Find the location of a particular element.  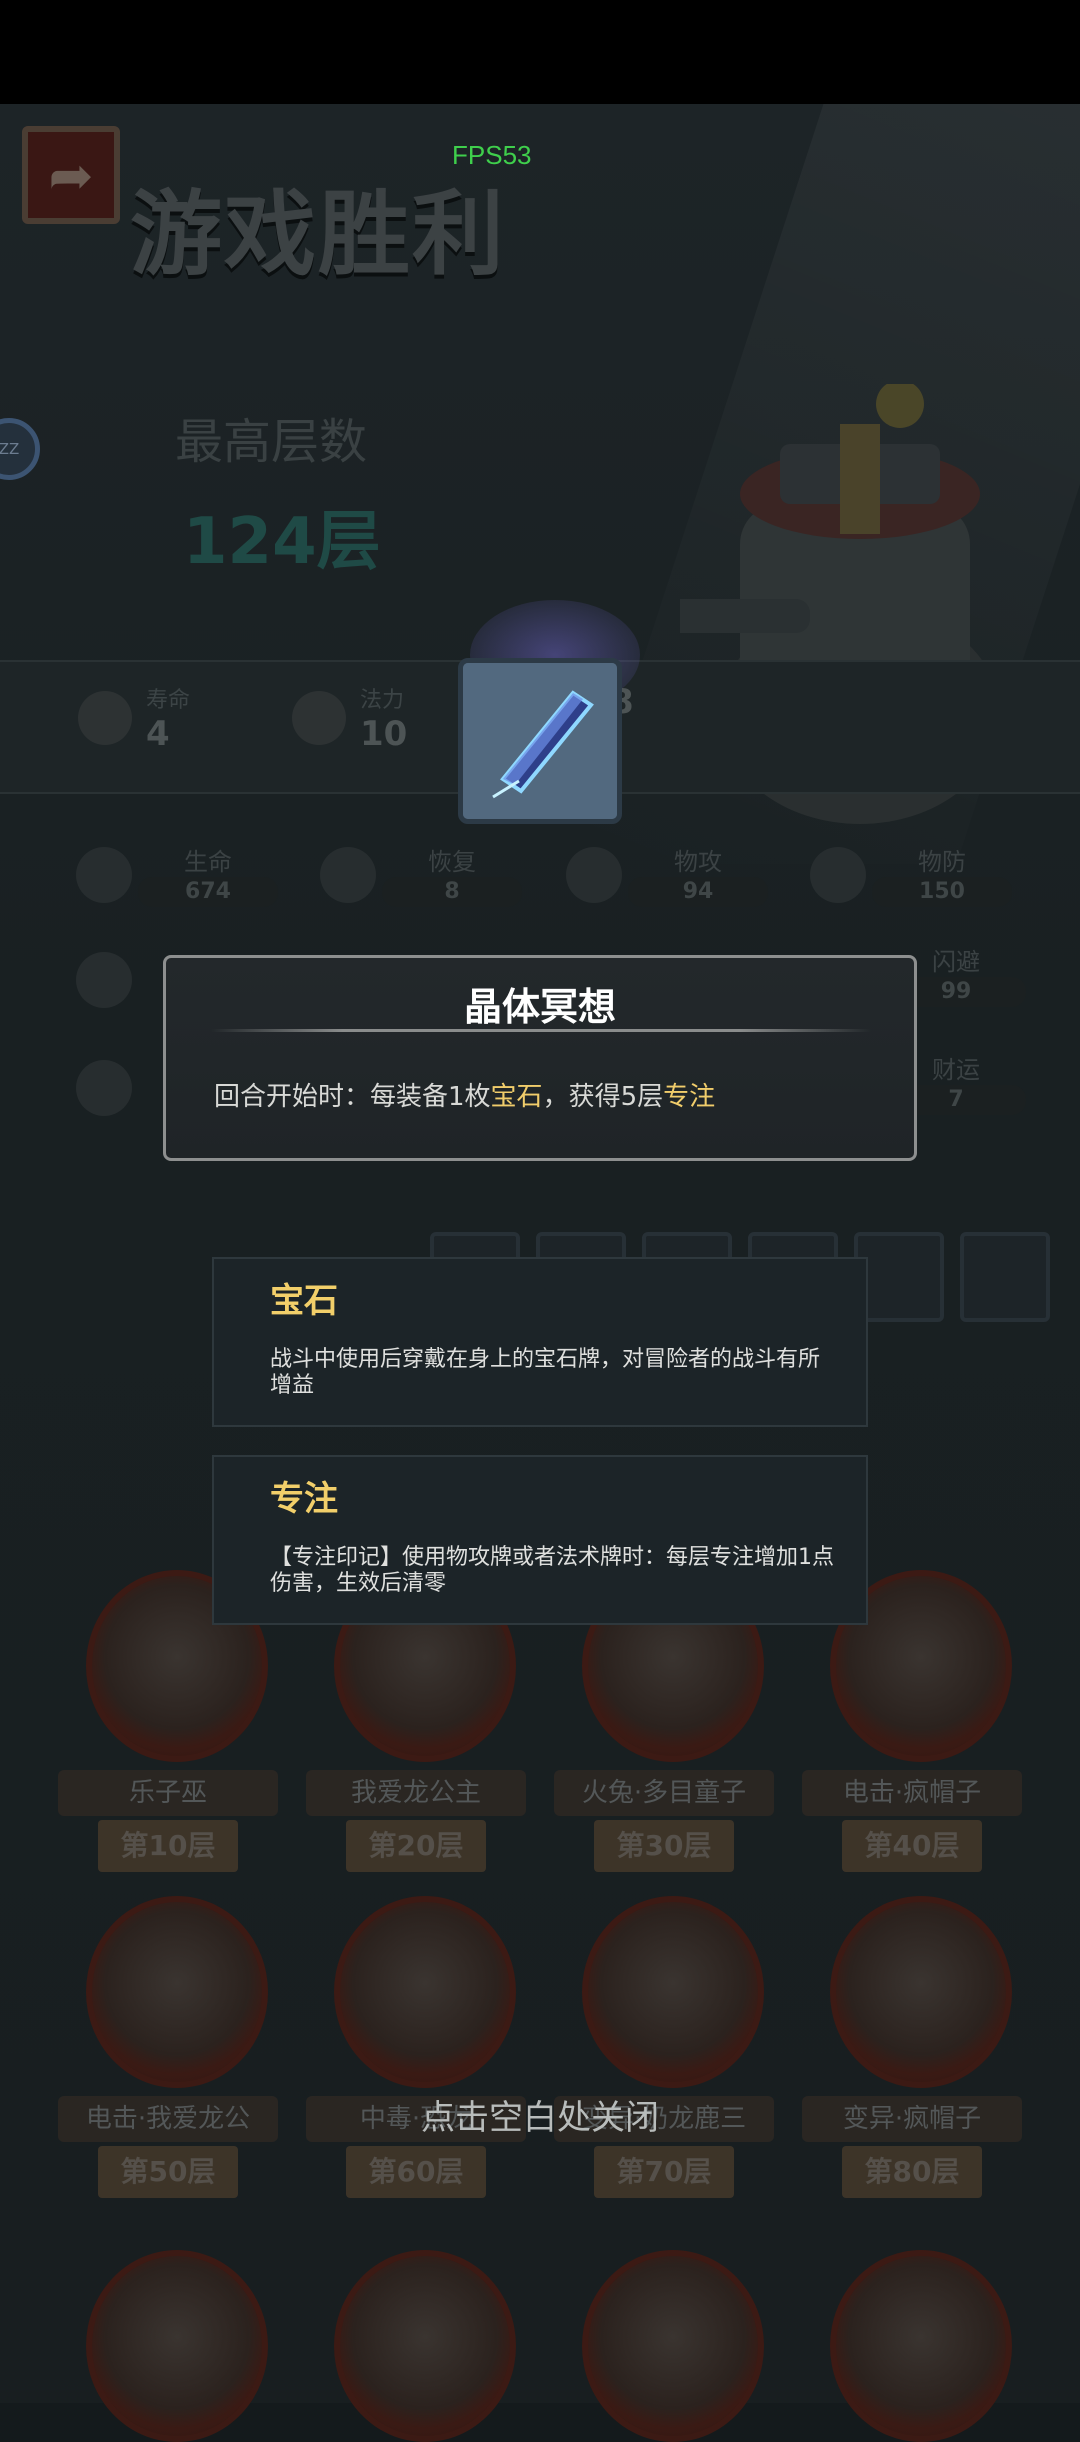

magnify-icon is located at coordinates (104, 980).